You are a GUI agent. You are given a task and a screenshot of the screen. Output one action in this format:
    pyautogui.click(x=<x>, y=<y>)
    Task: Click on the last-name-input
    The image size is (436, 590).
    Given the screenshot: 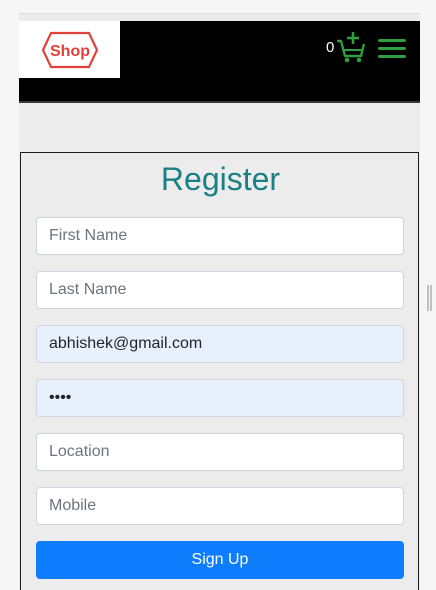 What is the action you would take?
    pyautogui.click(x=220, y=290)
    